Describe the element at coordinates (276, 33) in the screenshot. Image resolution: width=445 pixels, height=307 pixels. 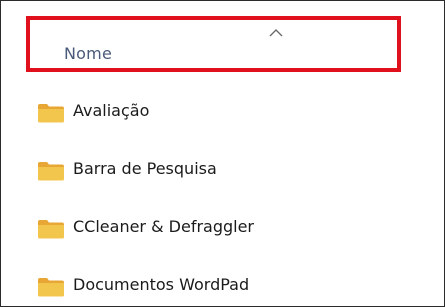
I see `sort-ascending-icon` at that location.